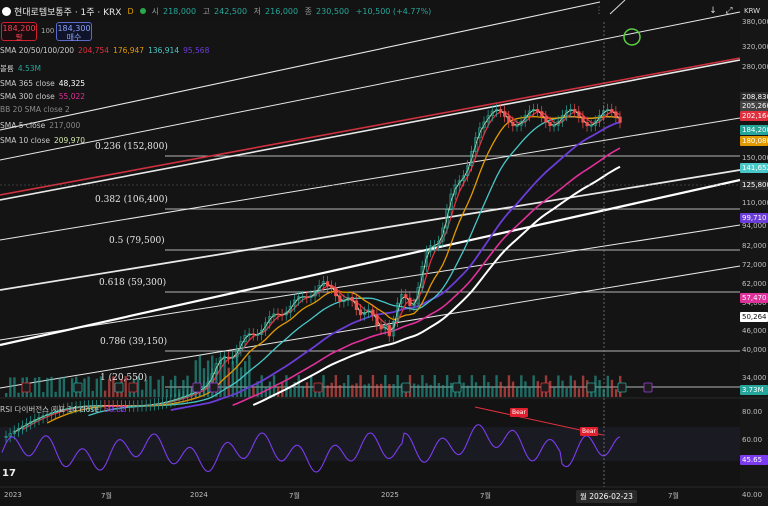 The height and width of the screenshot is (506, 768). I want to click on indicator-value: 55,022, so click(72, 96).